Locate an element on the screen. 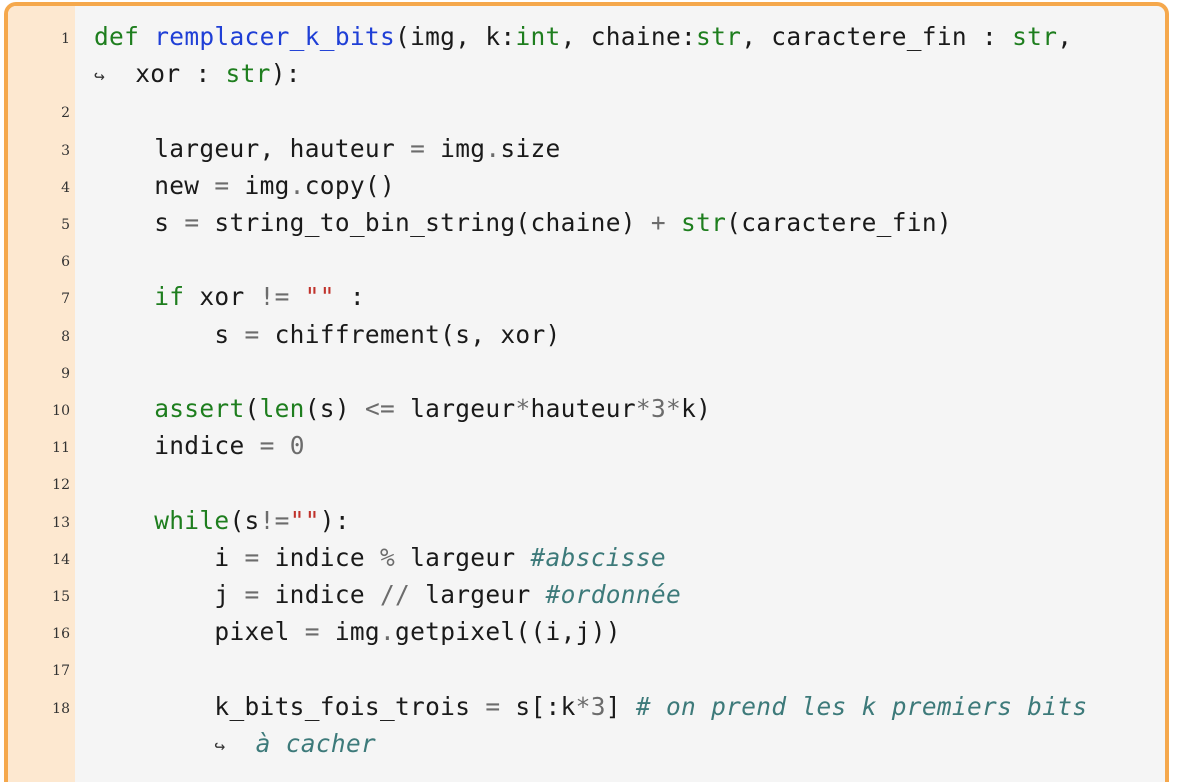 The image size is (1183, 782). code-text: pixel = img.getpixel((i,j)) is located at coordinates (357, 632).